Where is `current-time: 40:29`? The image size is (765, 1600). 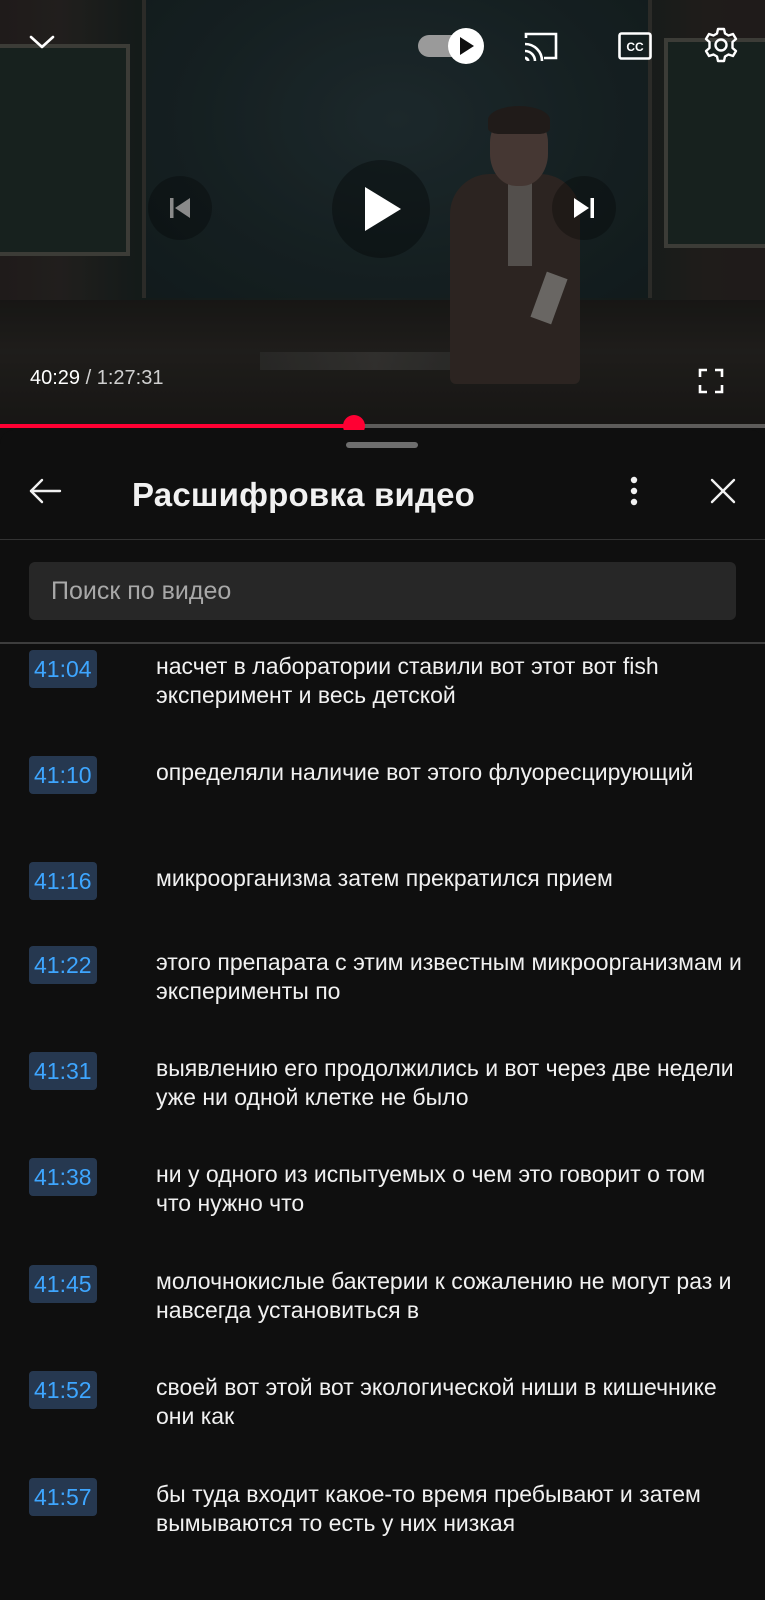 current-time: 40:29 is located at coordinates (55, 378).